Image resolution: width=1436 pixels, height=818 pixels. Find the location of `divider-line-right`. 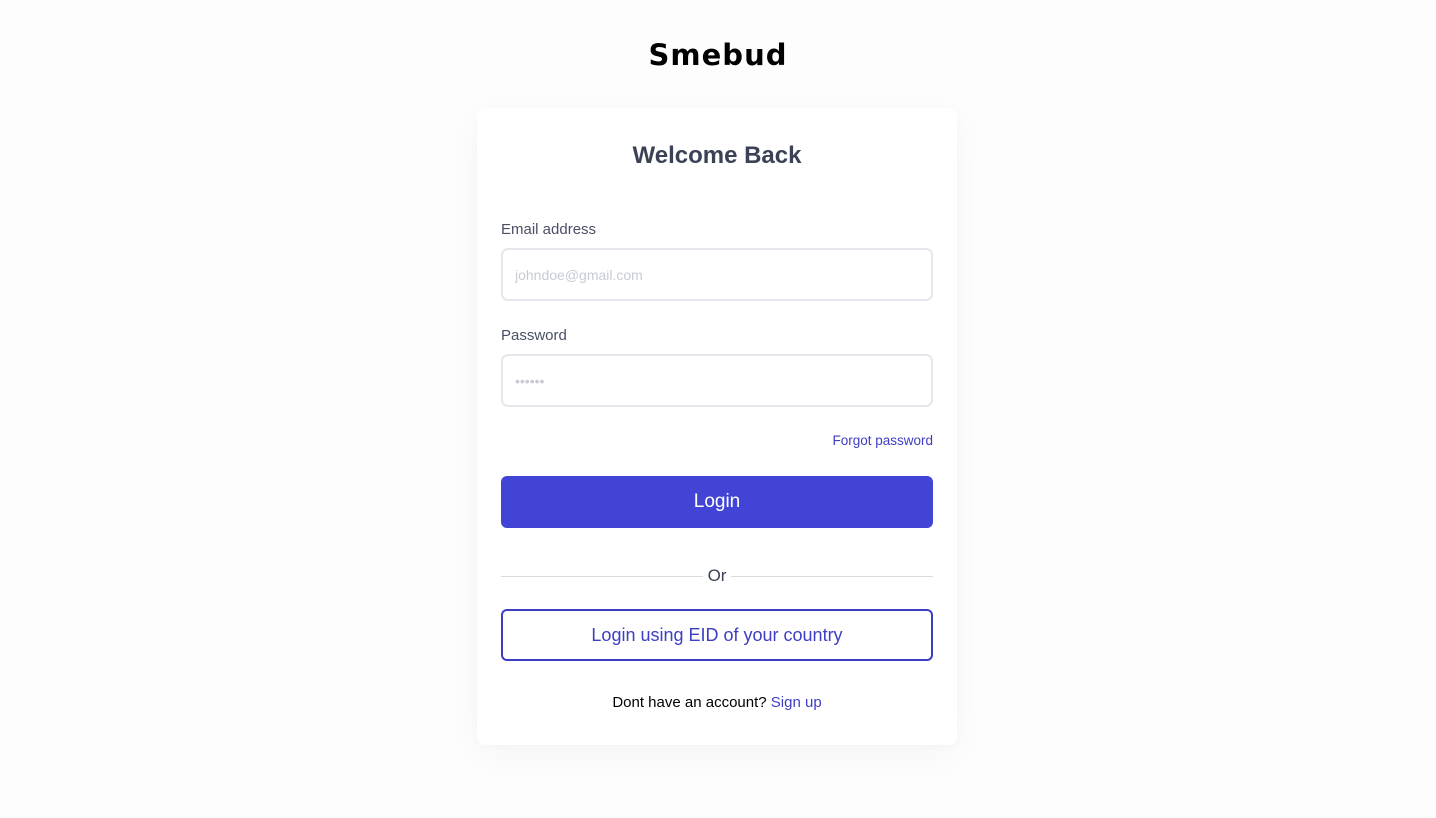

divider-line-right is located at coordinates (832, 576).